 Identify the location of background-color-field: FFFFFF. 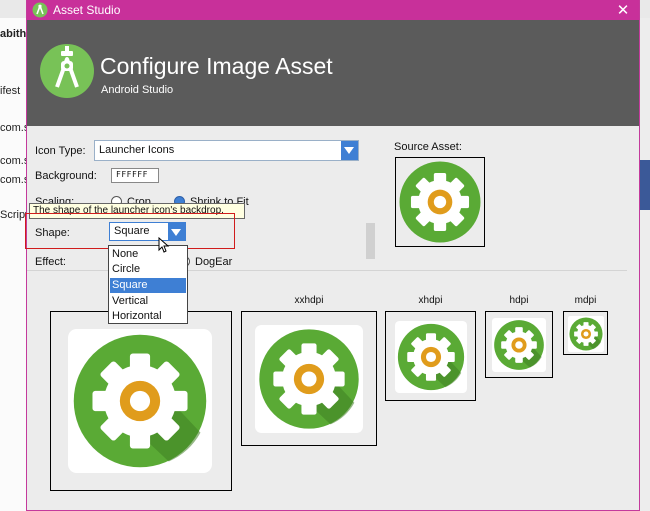
(135, 175).